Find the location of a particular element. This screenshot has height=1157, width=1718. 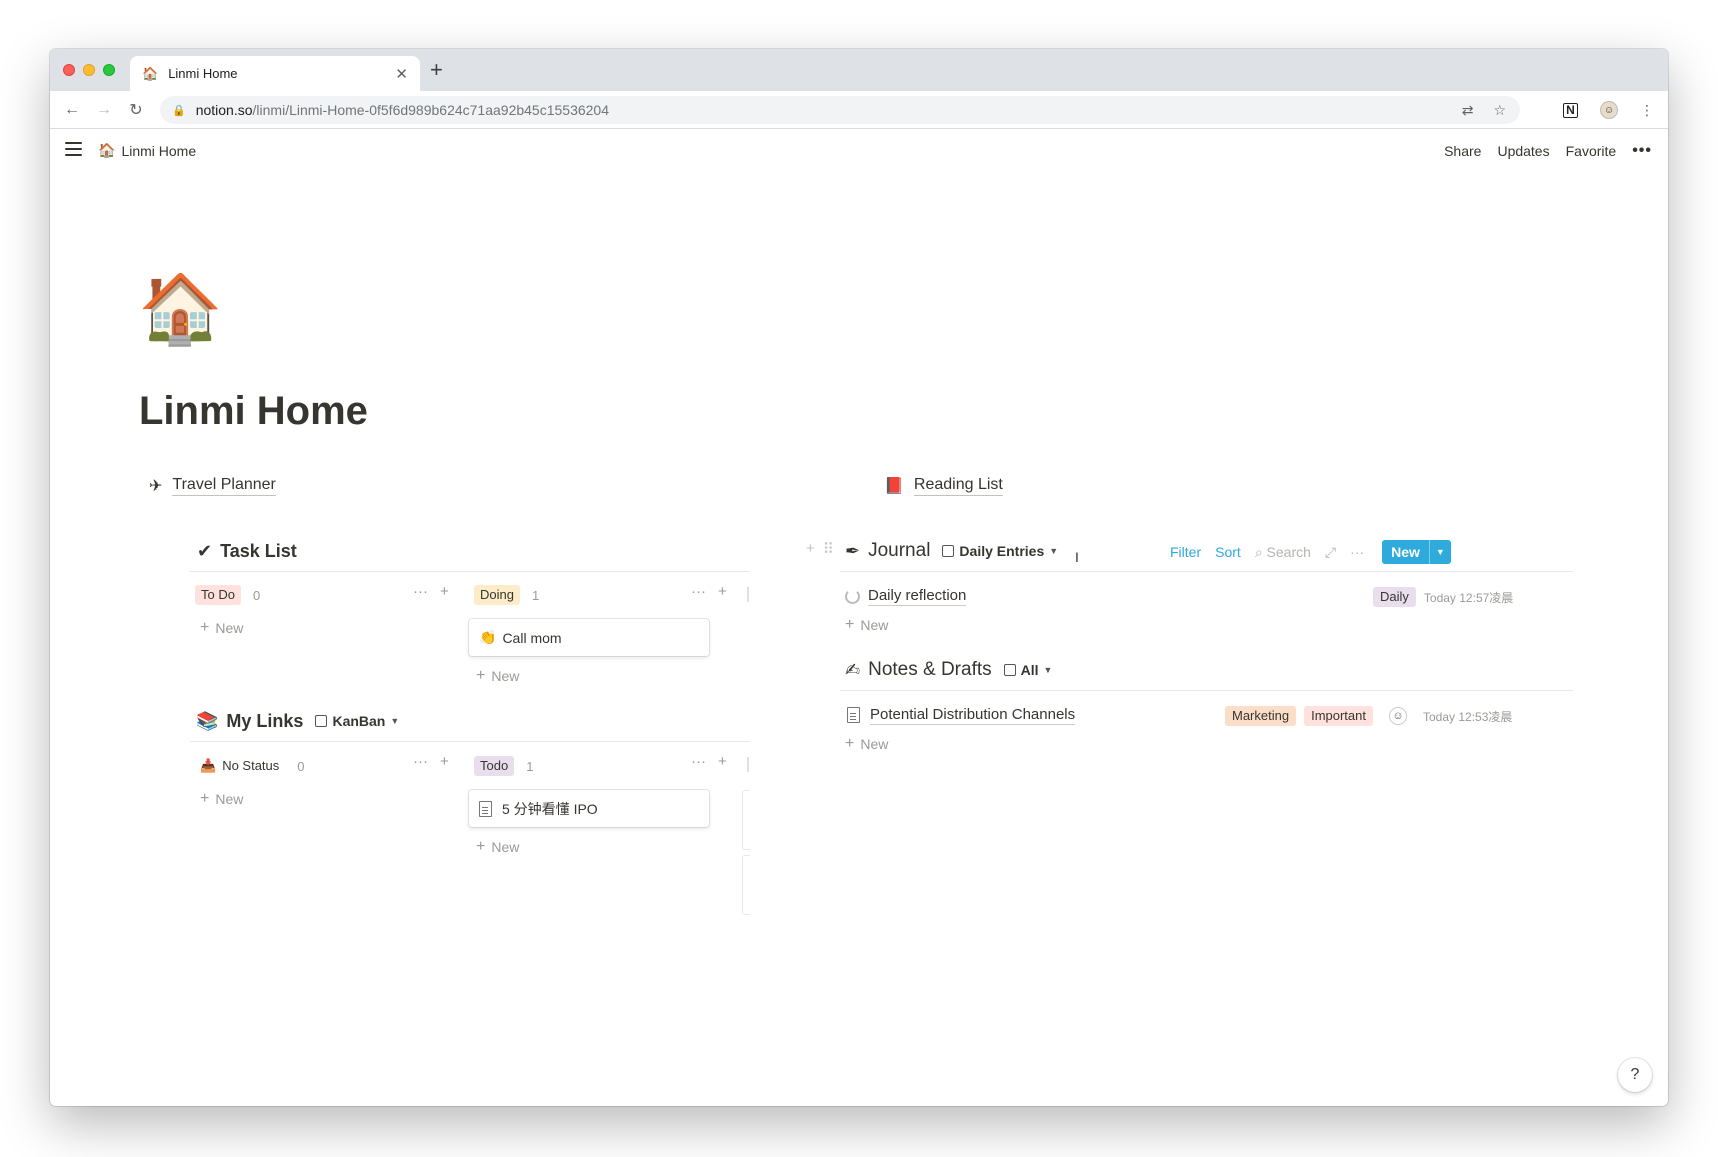

row-title: Daily reflection is located at coordinates (917, 596).